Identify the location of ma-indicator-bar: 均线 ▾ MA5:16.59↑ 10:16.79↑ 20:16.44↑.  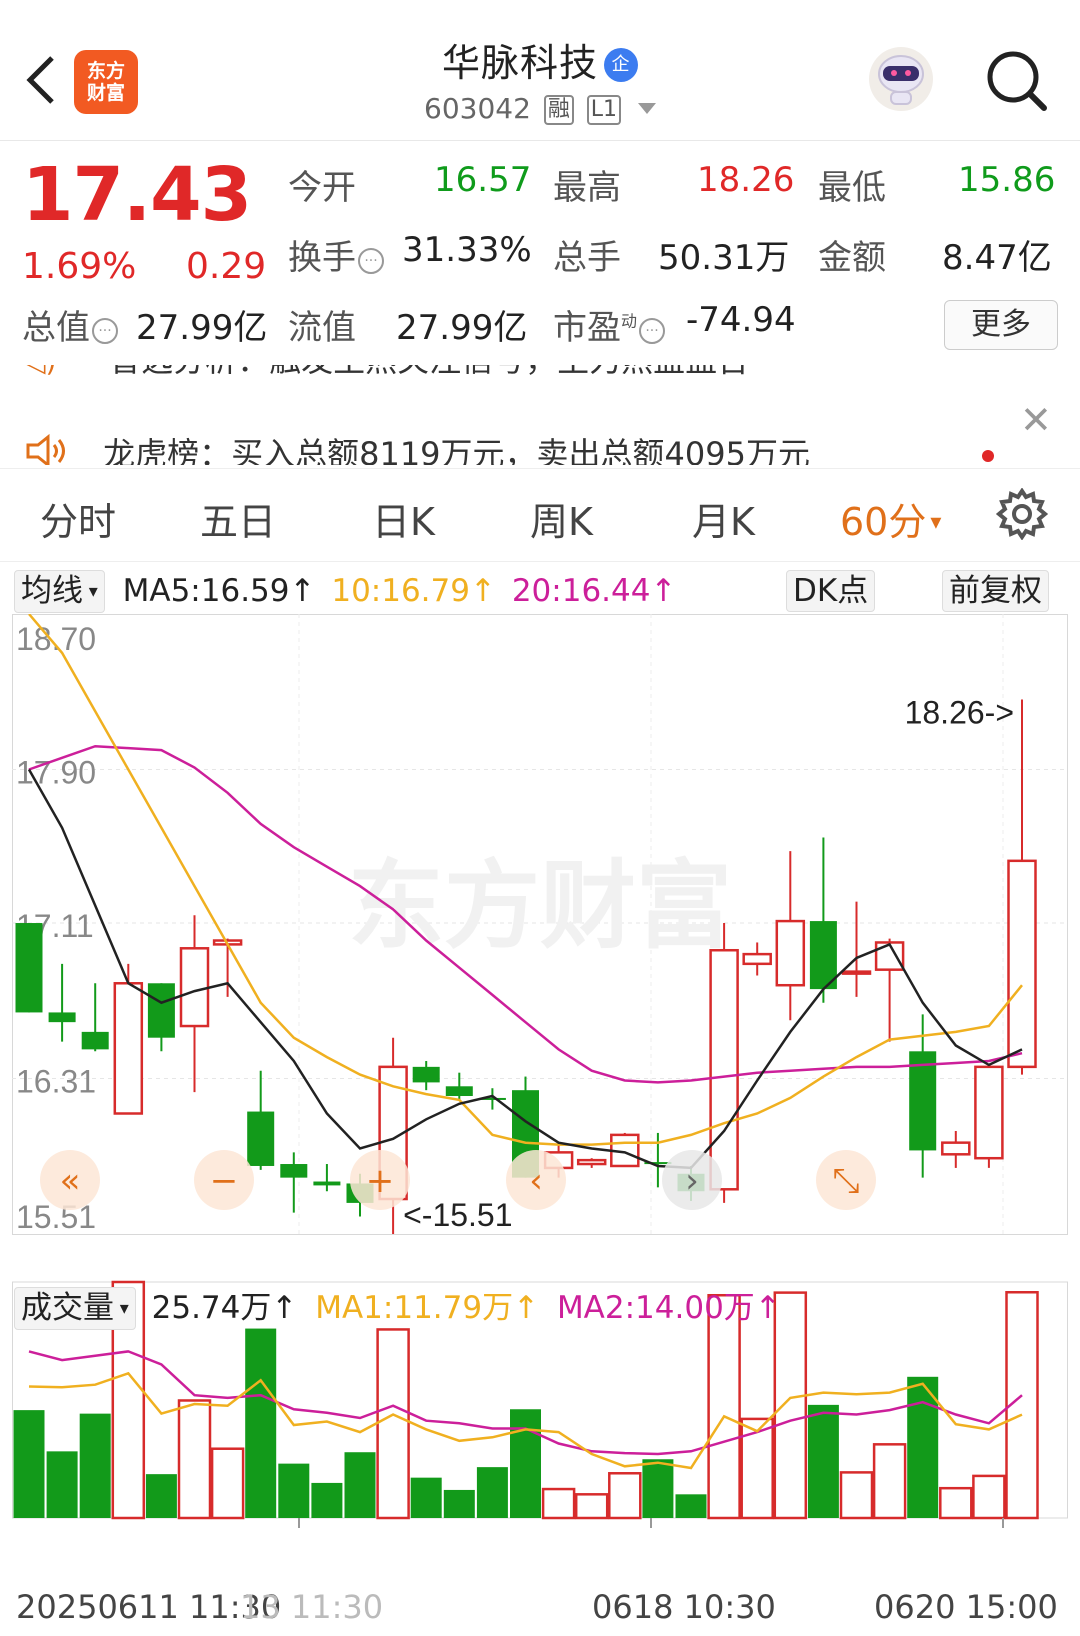
(544, 593).